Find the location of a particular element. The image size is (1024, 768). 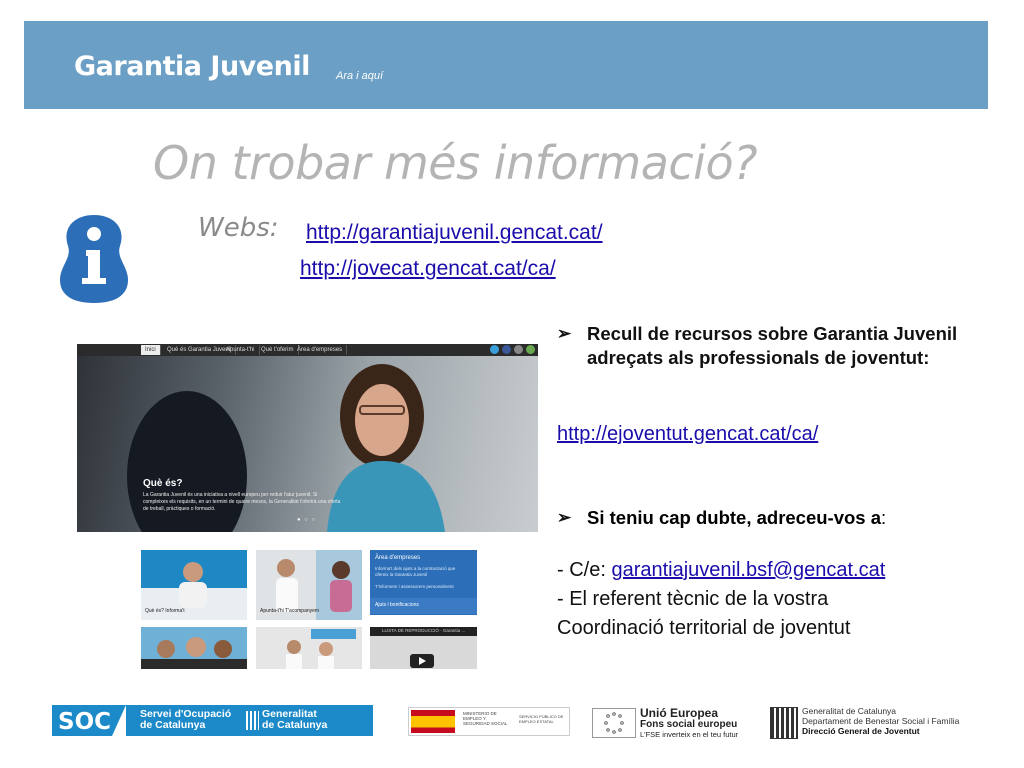

bullet-doubts: ➢ Si teniu cap dubte, adreceu-vos a: is located at coordinates (721, 518).